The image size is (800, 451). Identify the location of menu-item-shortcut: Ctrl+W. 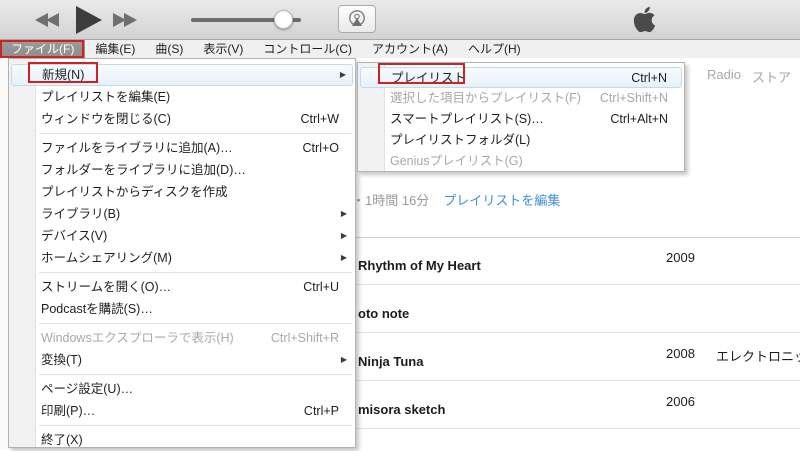
(319, 119).